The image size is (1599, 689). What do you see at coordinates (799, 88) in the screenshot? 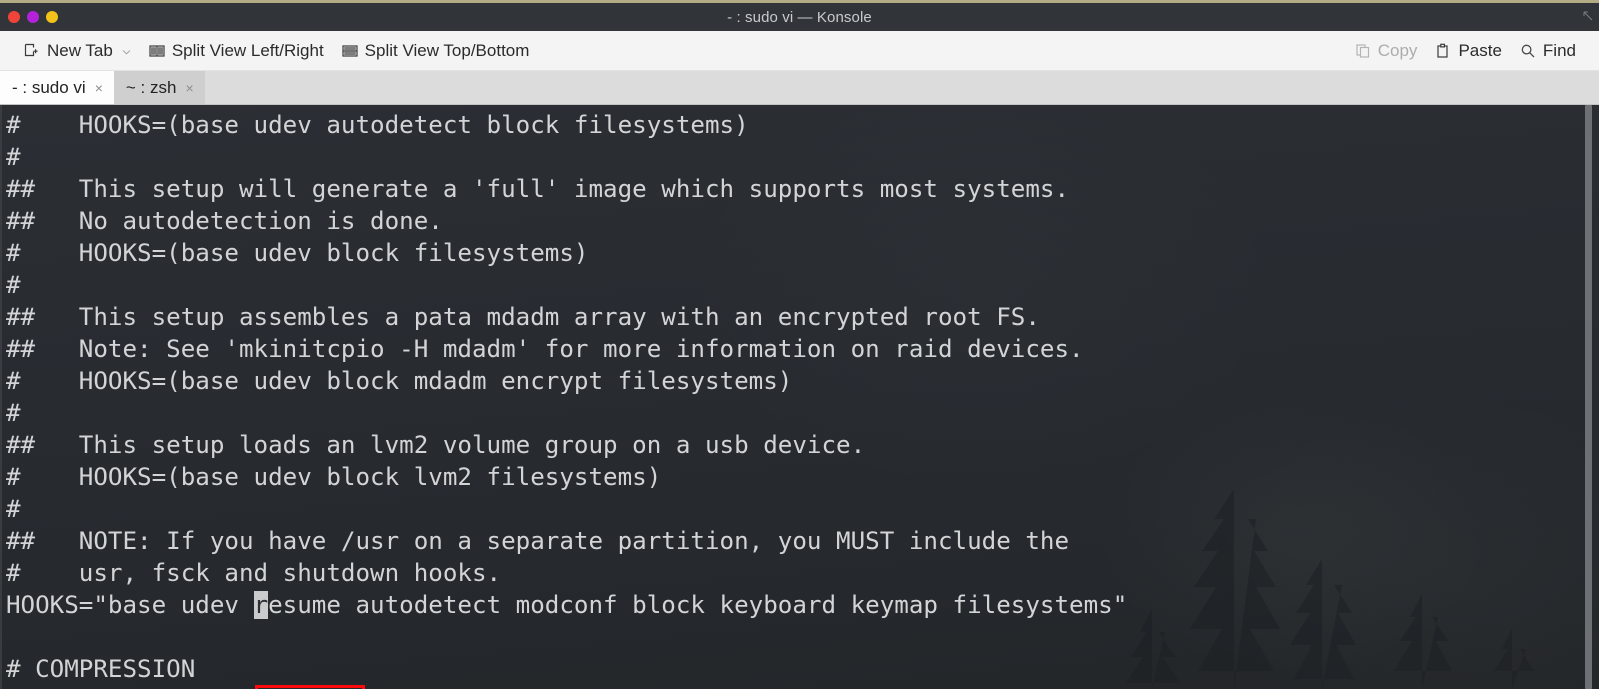
I see `tab-bar: - : sudo vi × ~ : zsh ×` at bounding box center [799, 88].